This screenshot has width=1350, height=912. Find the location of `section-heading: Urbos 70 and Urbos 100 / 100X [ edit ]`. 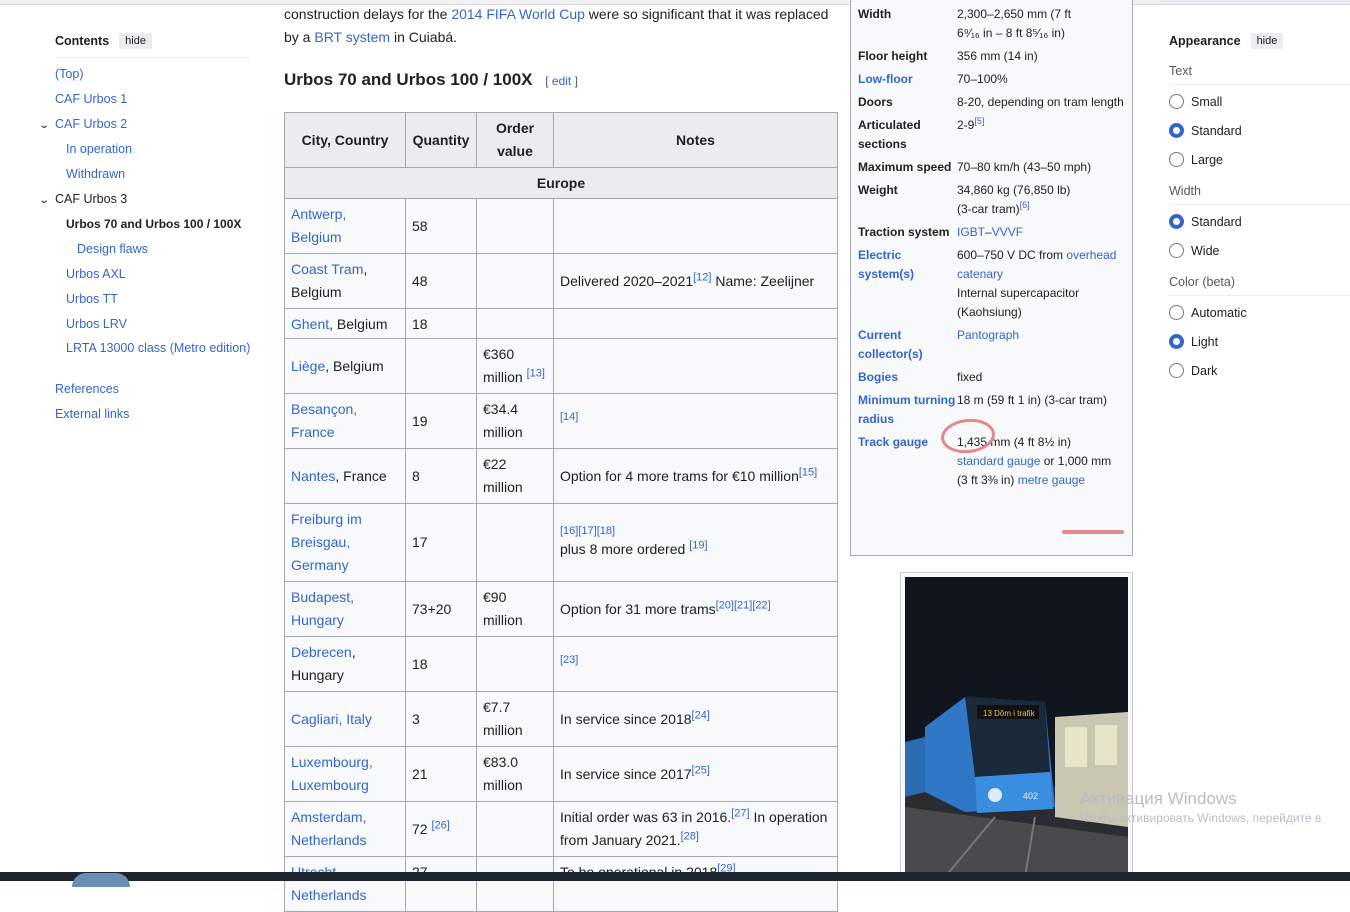

section-heading: Urbos 70 and Urbos 100 / 100X [ edit ] is located at coordinates (431, 79).